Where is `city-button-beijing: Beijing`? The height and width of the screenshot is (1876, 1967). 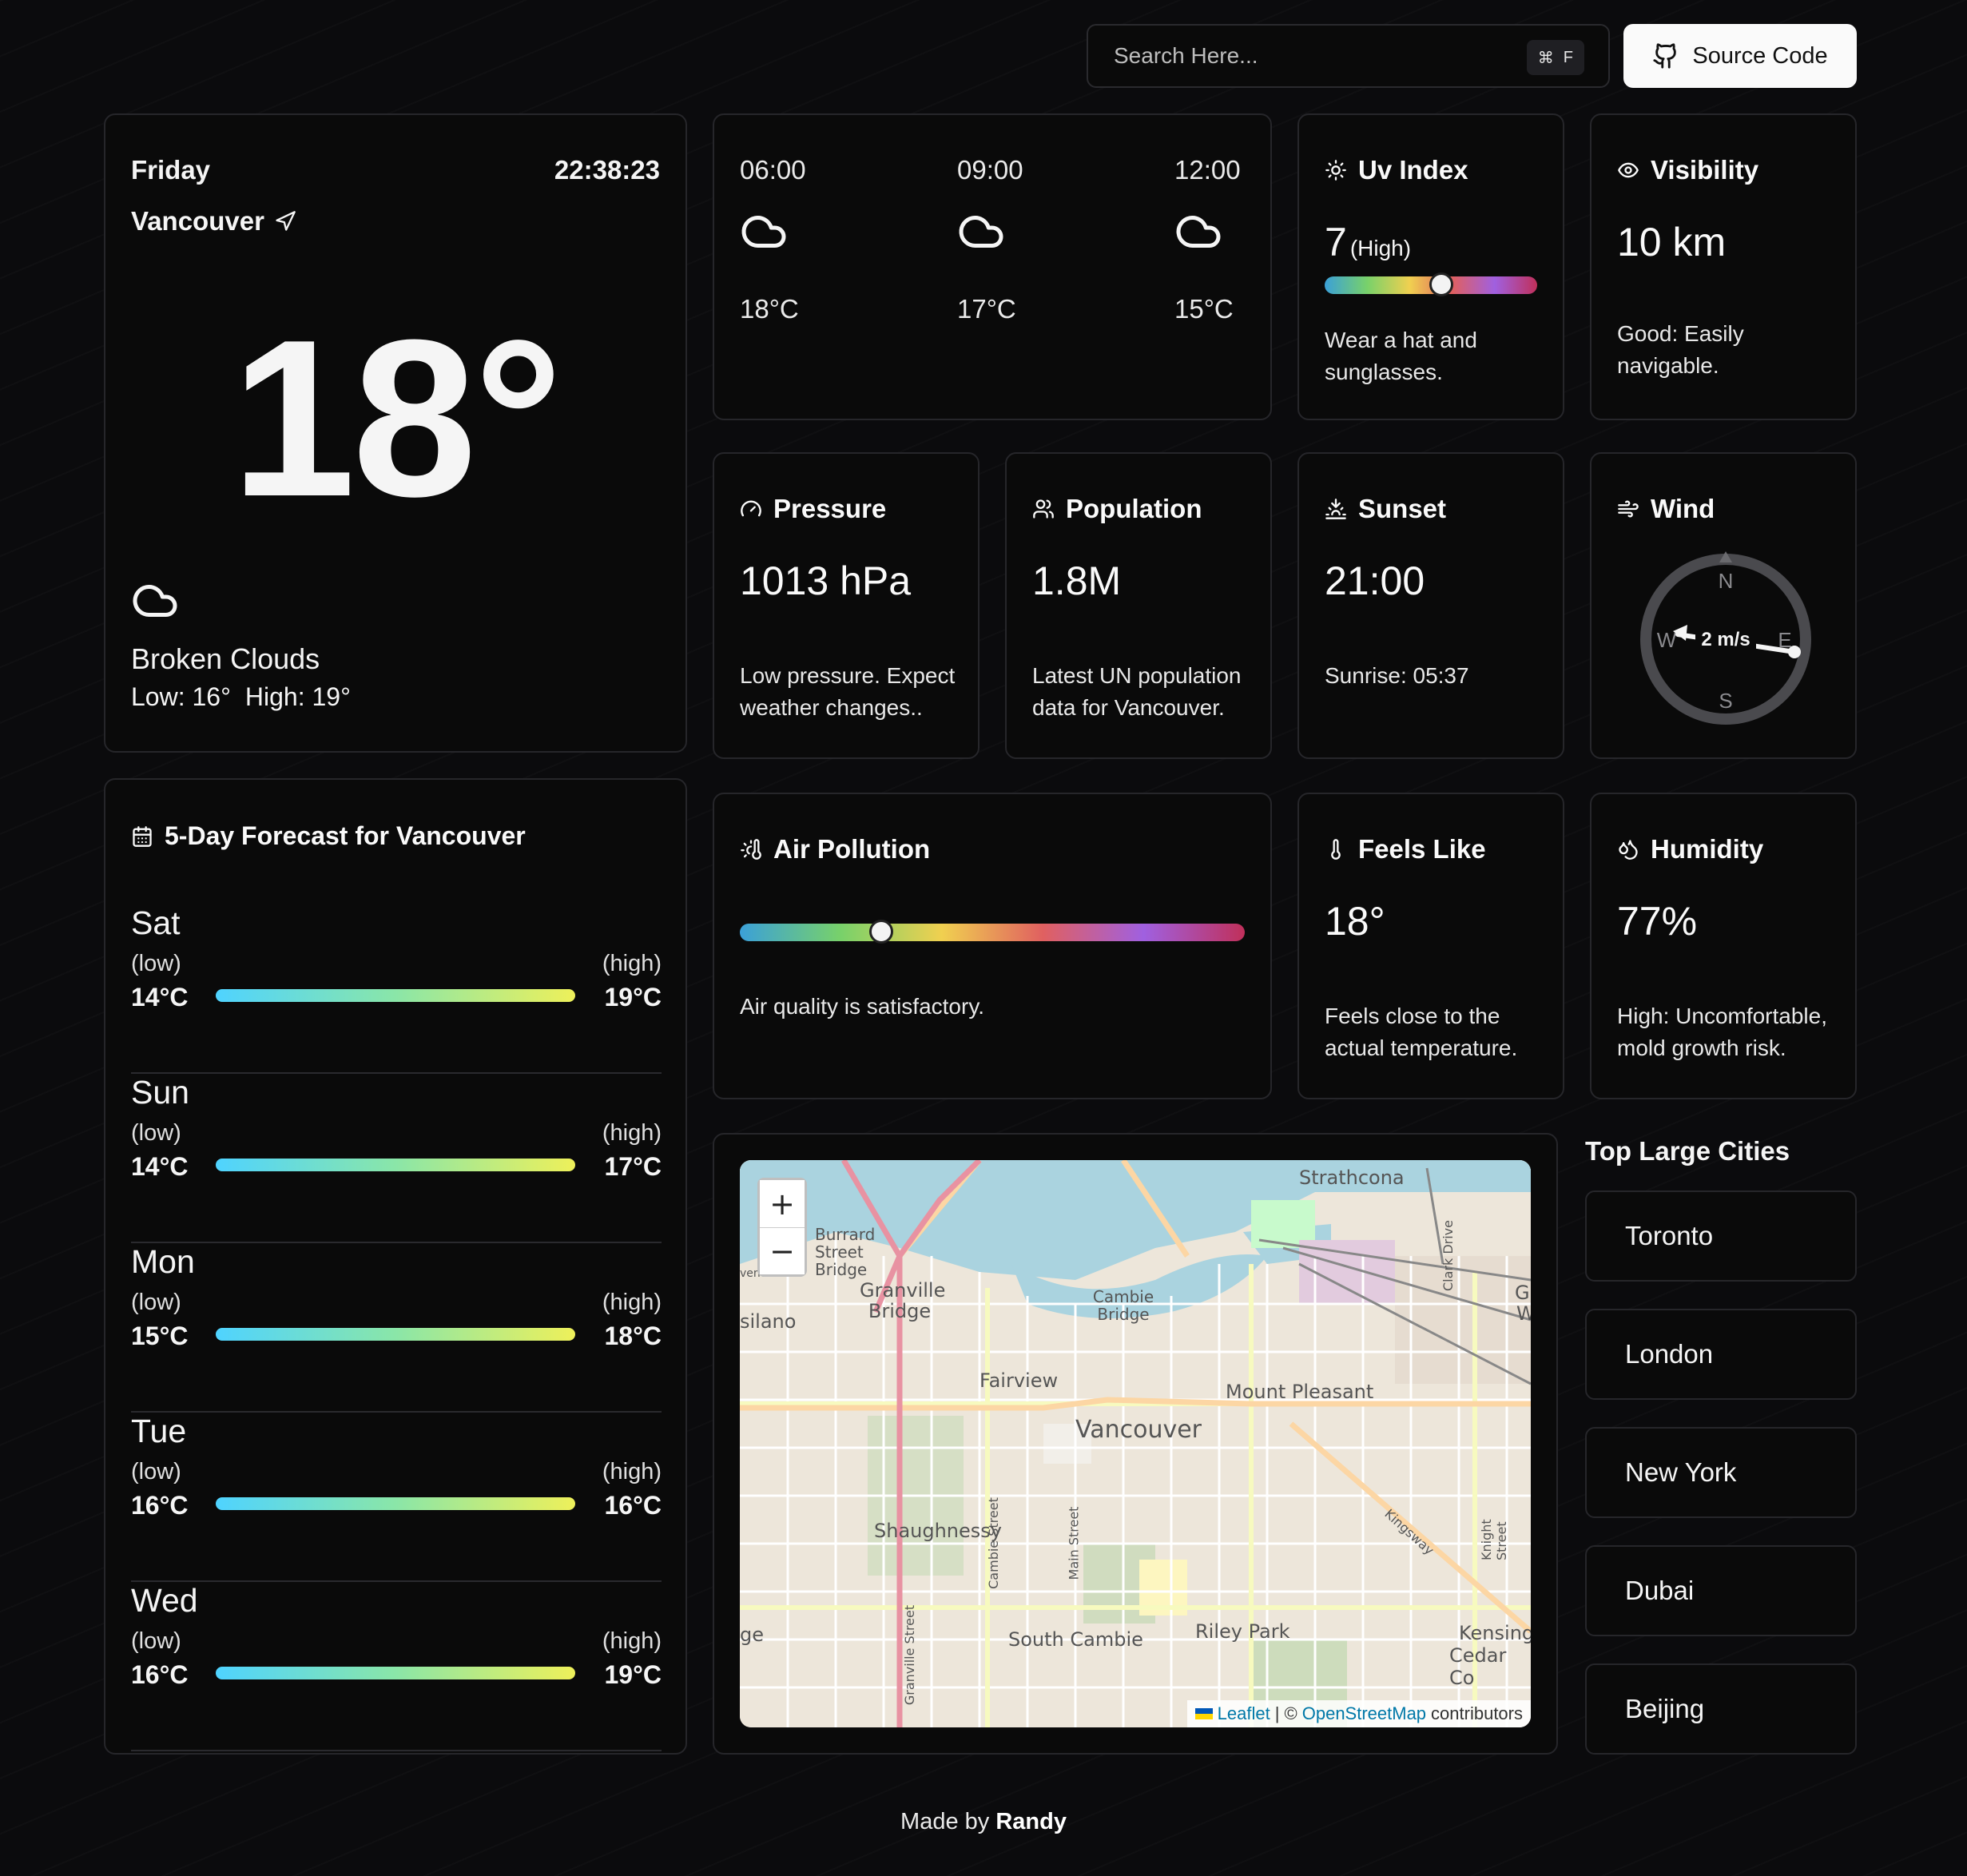 city-button-beijing: Beijing is located at coordinates (1721, 1709).